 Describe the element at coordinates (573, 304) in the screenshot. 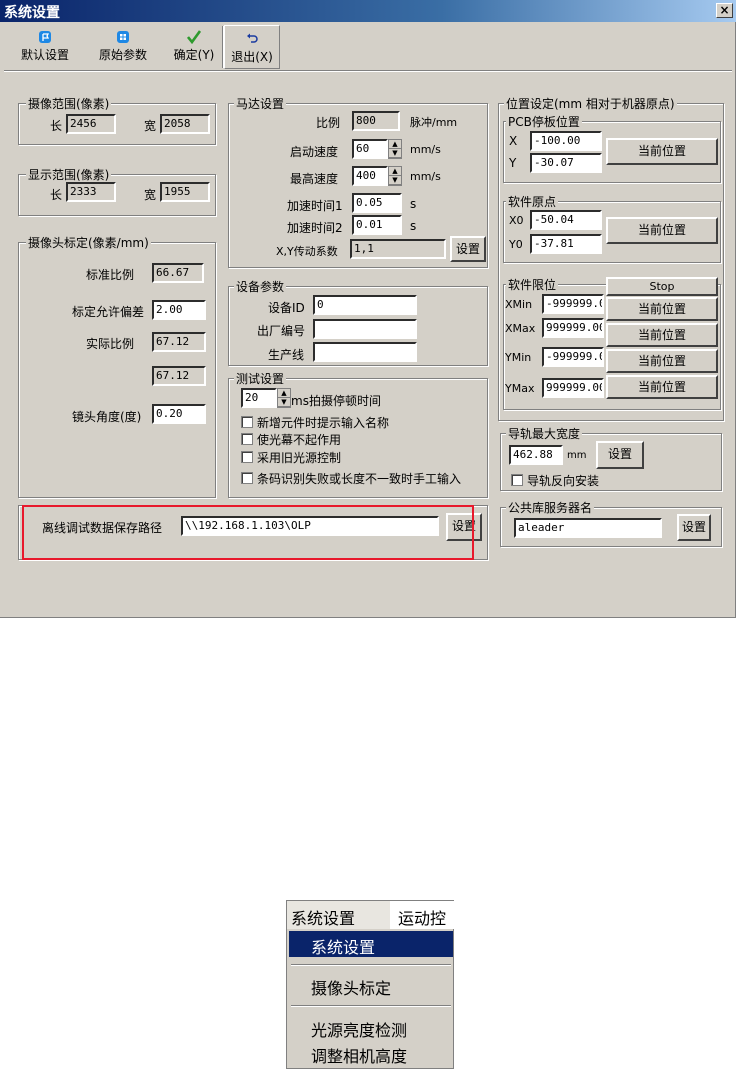

I see `xmin-field: -999999.0` at that location.